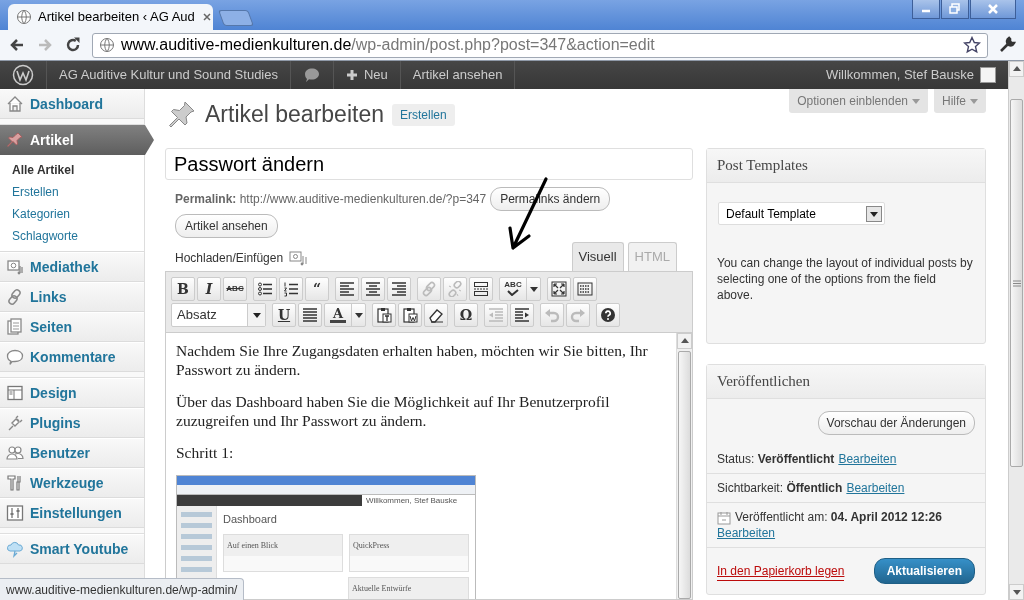  I want to click on help-button, so click(608, 314).